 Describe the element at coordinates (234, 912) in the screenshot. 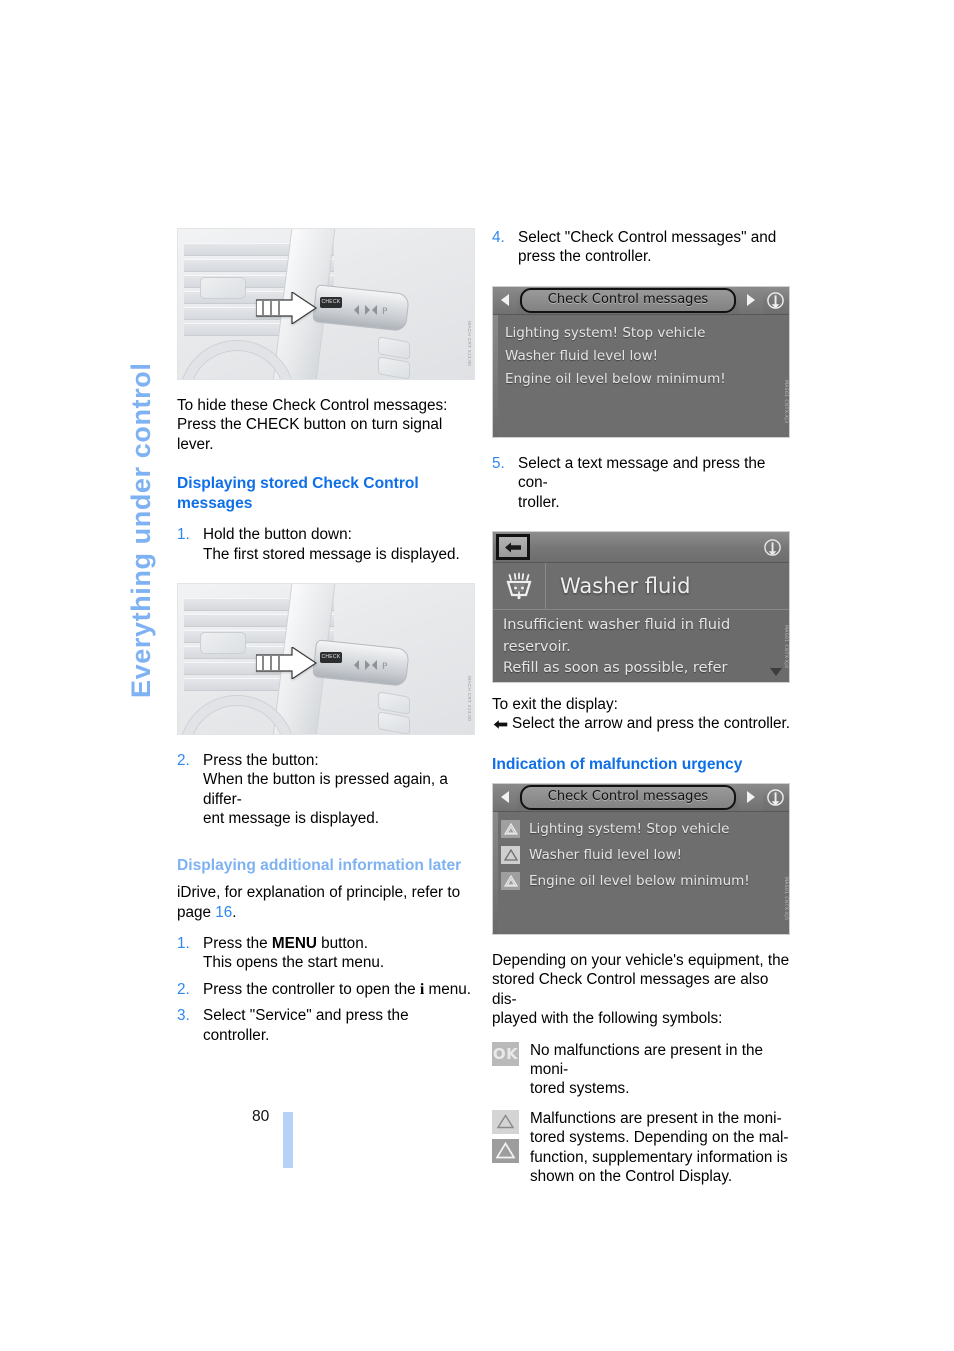

I see `period: .` at that location.